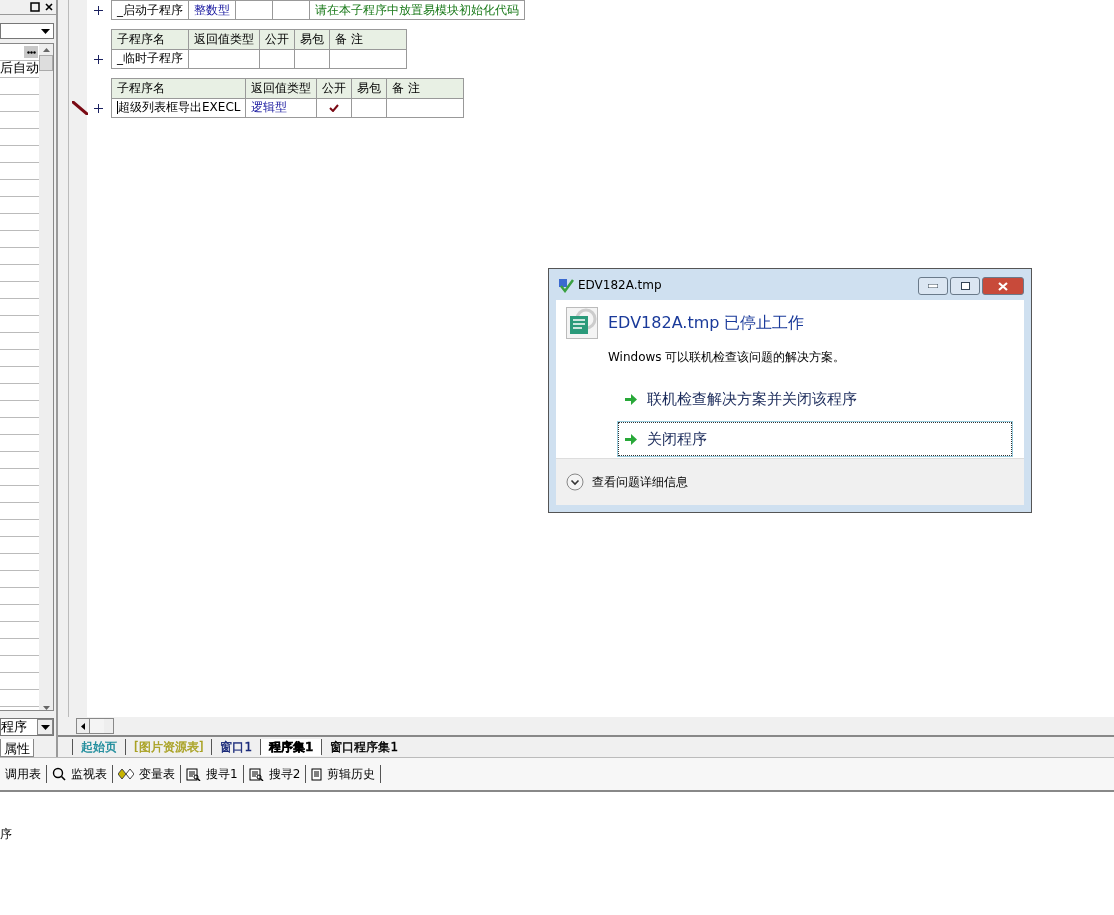 This screenshot has height=915, width=1114. What do you see at coordinates (236, 747) in the screenshot?
I see `editor-tab: 窗口1` at bounding box center [236, 747].